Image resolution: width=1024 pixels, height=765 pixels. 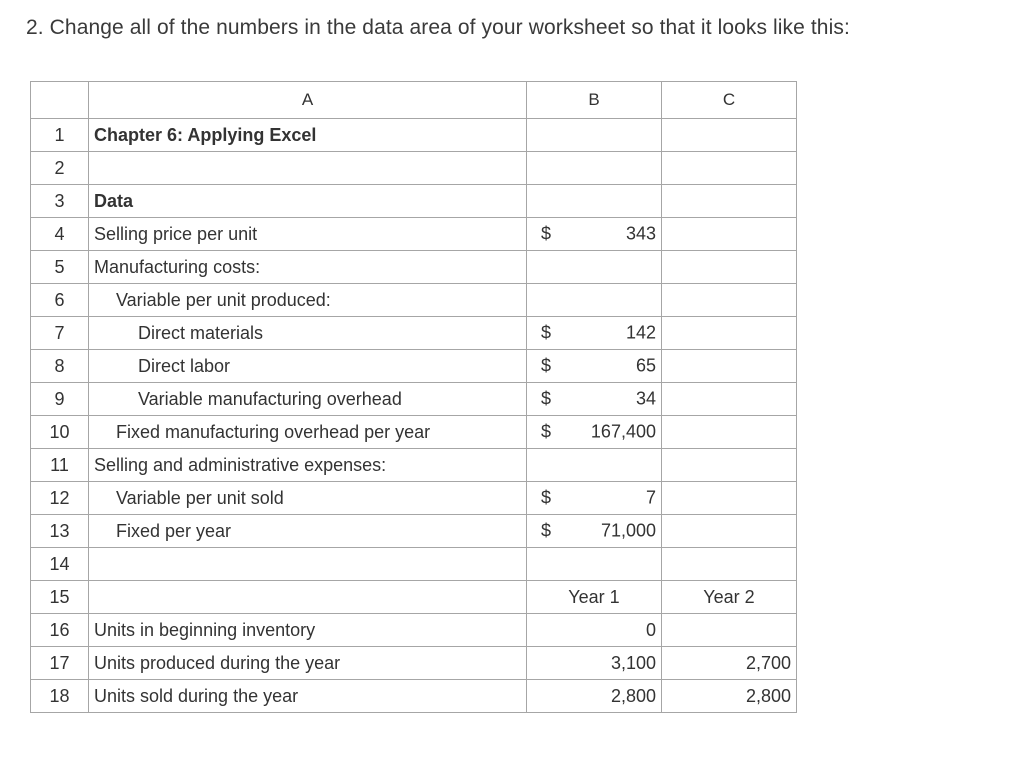 What do you see at coordinates (59, 135) in the screenshot?
I see `row-number: 1` at bounding box center [59, 135].